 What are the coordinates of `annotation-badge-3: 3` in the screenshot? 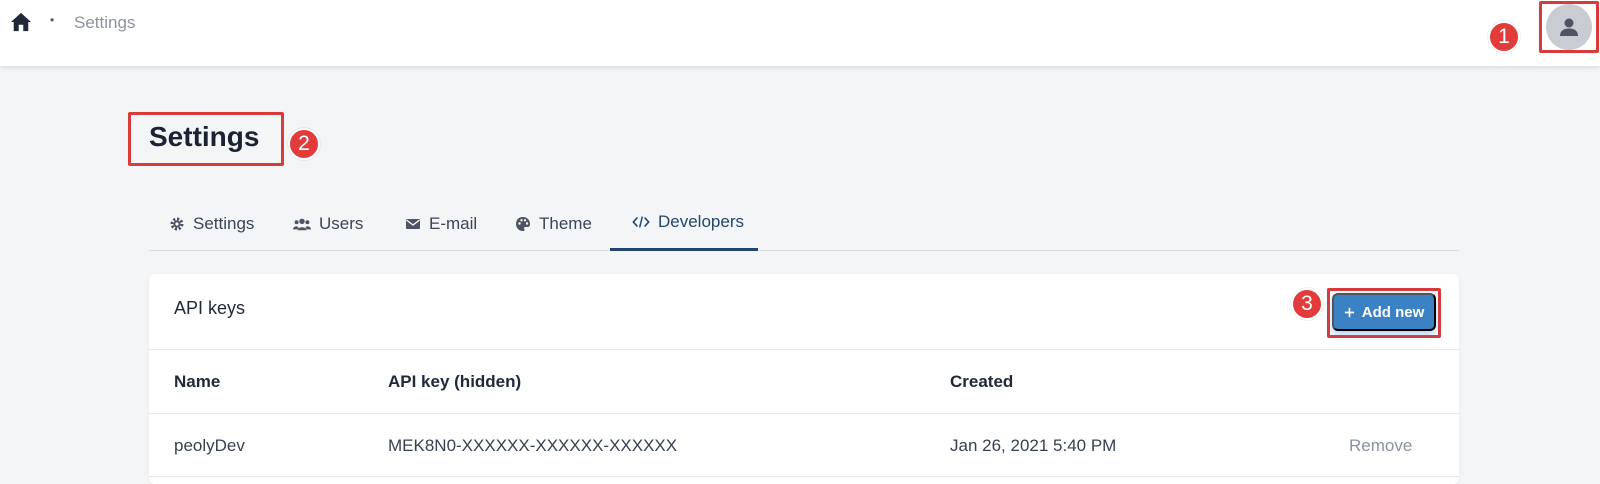 It's located at (1307, 304).